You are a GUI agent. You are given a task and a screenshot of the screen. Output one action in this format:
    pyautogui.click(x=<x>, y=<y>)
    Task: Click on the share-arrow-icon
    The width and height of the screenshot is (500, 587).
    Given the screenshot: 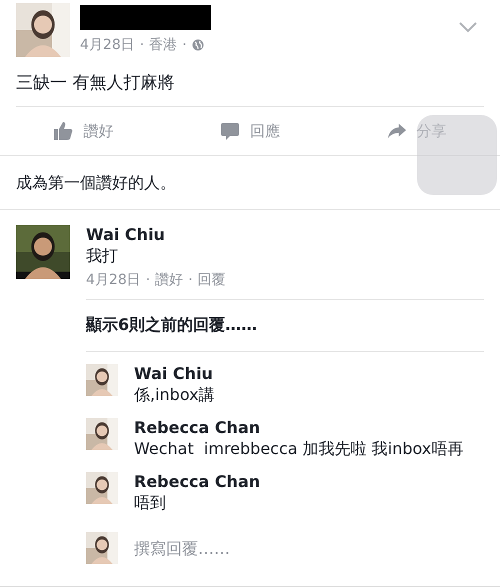 What is the action you would take?
    pyautogui.click(x=396, y=131)
    